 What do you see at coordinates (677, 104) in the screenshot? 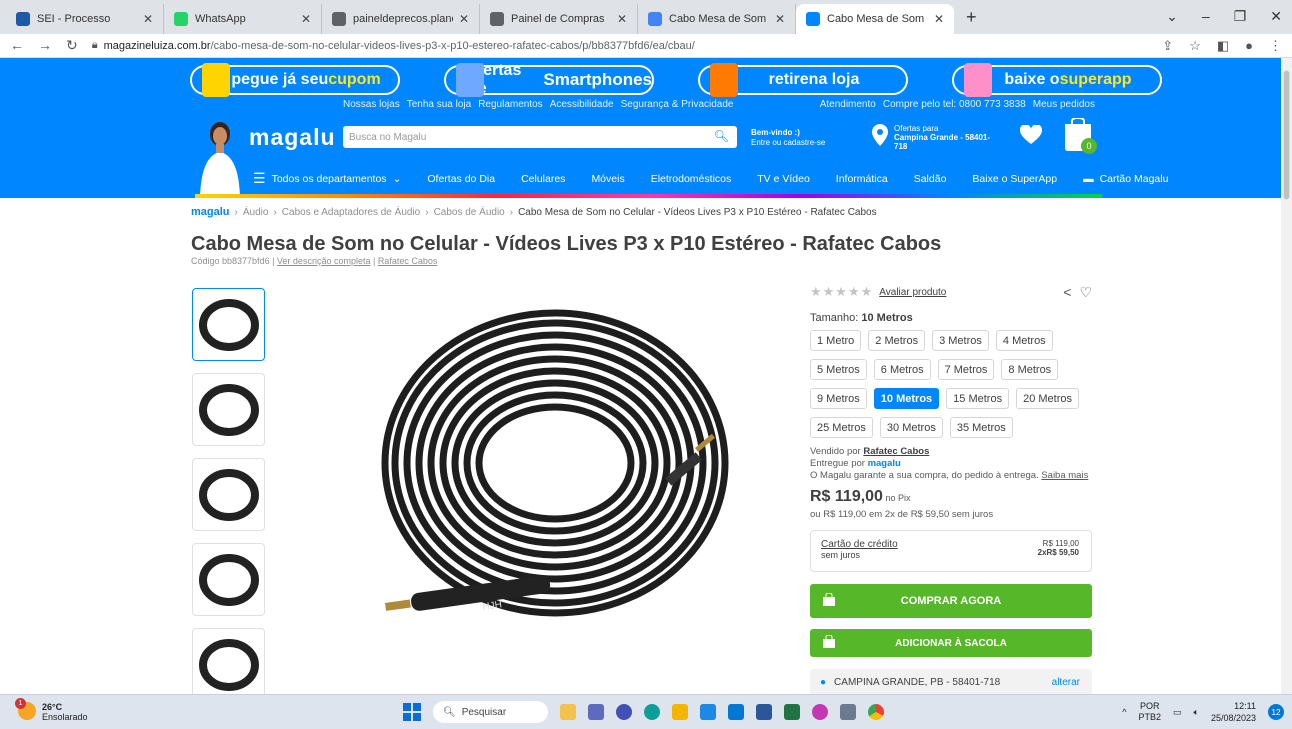
I see `header-link: Segurança & Privacidade` at bounding box center [677, 104].